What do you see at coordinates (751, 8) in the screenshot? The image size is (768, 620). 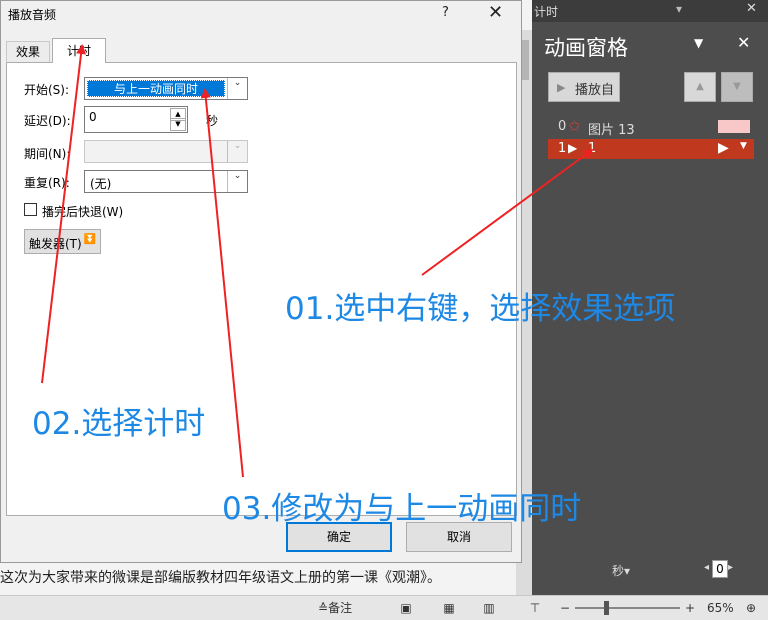 I see `close-icon: ✕` at bounding box center [751, 8].